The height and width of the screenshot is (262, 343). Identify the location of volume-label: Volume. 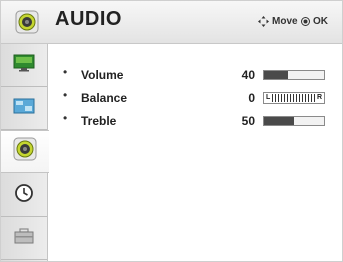
(102, 75).